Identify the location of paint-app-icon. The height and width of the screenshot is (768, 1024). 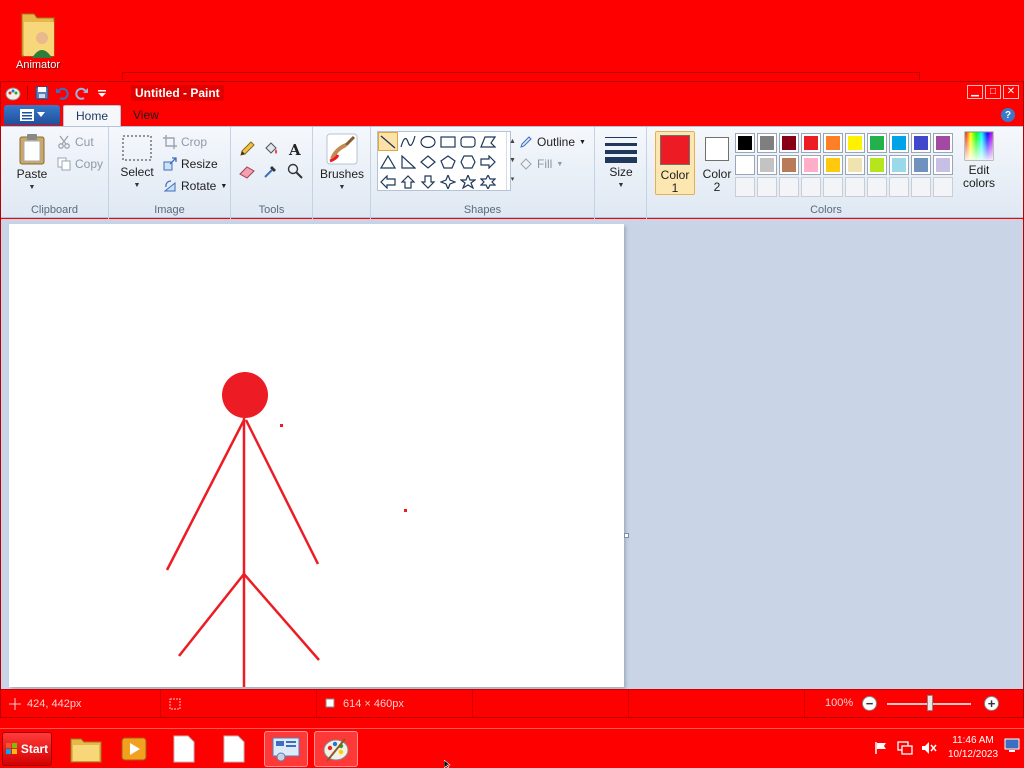
(13, 93).